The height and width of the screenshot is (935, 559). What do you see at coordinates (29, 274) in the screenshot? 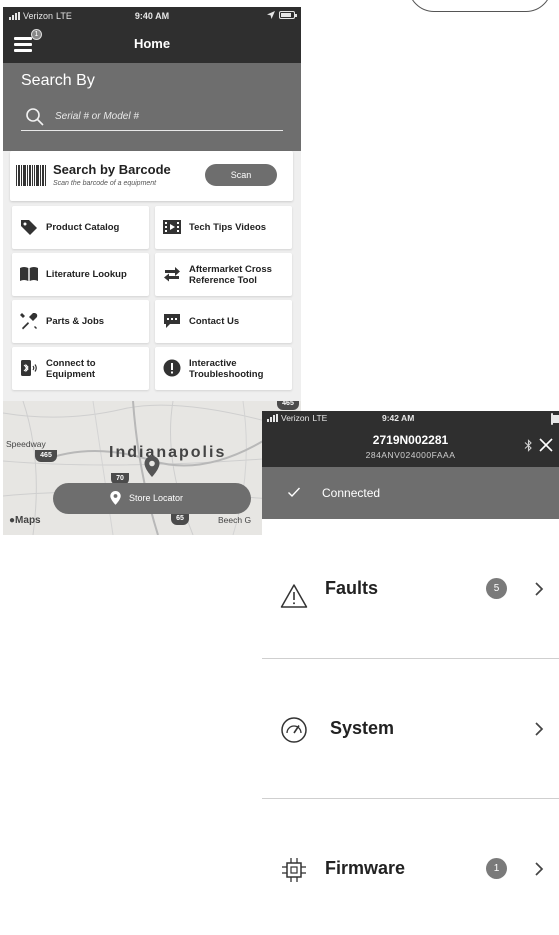
I see `book-icon` at bounding box center [29, 274].